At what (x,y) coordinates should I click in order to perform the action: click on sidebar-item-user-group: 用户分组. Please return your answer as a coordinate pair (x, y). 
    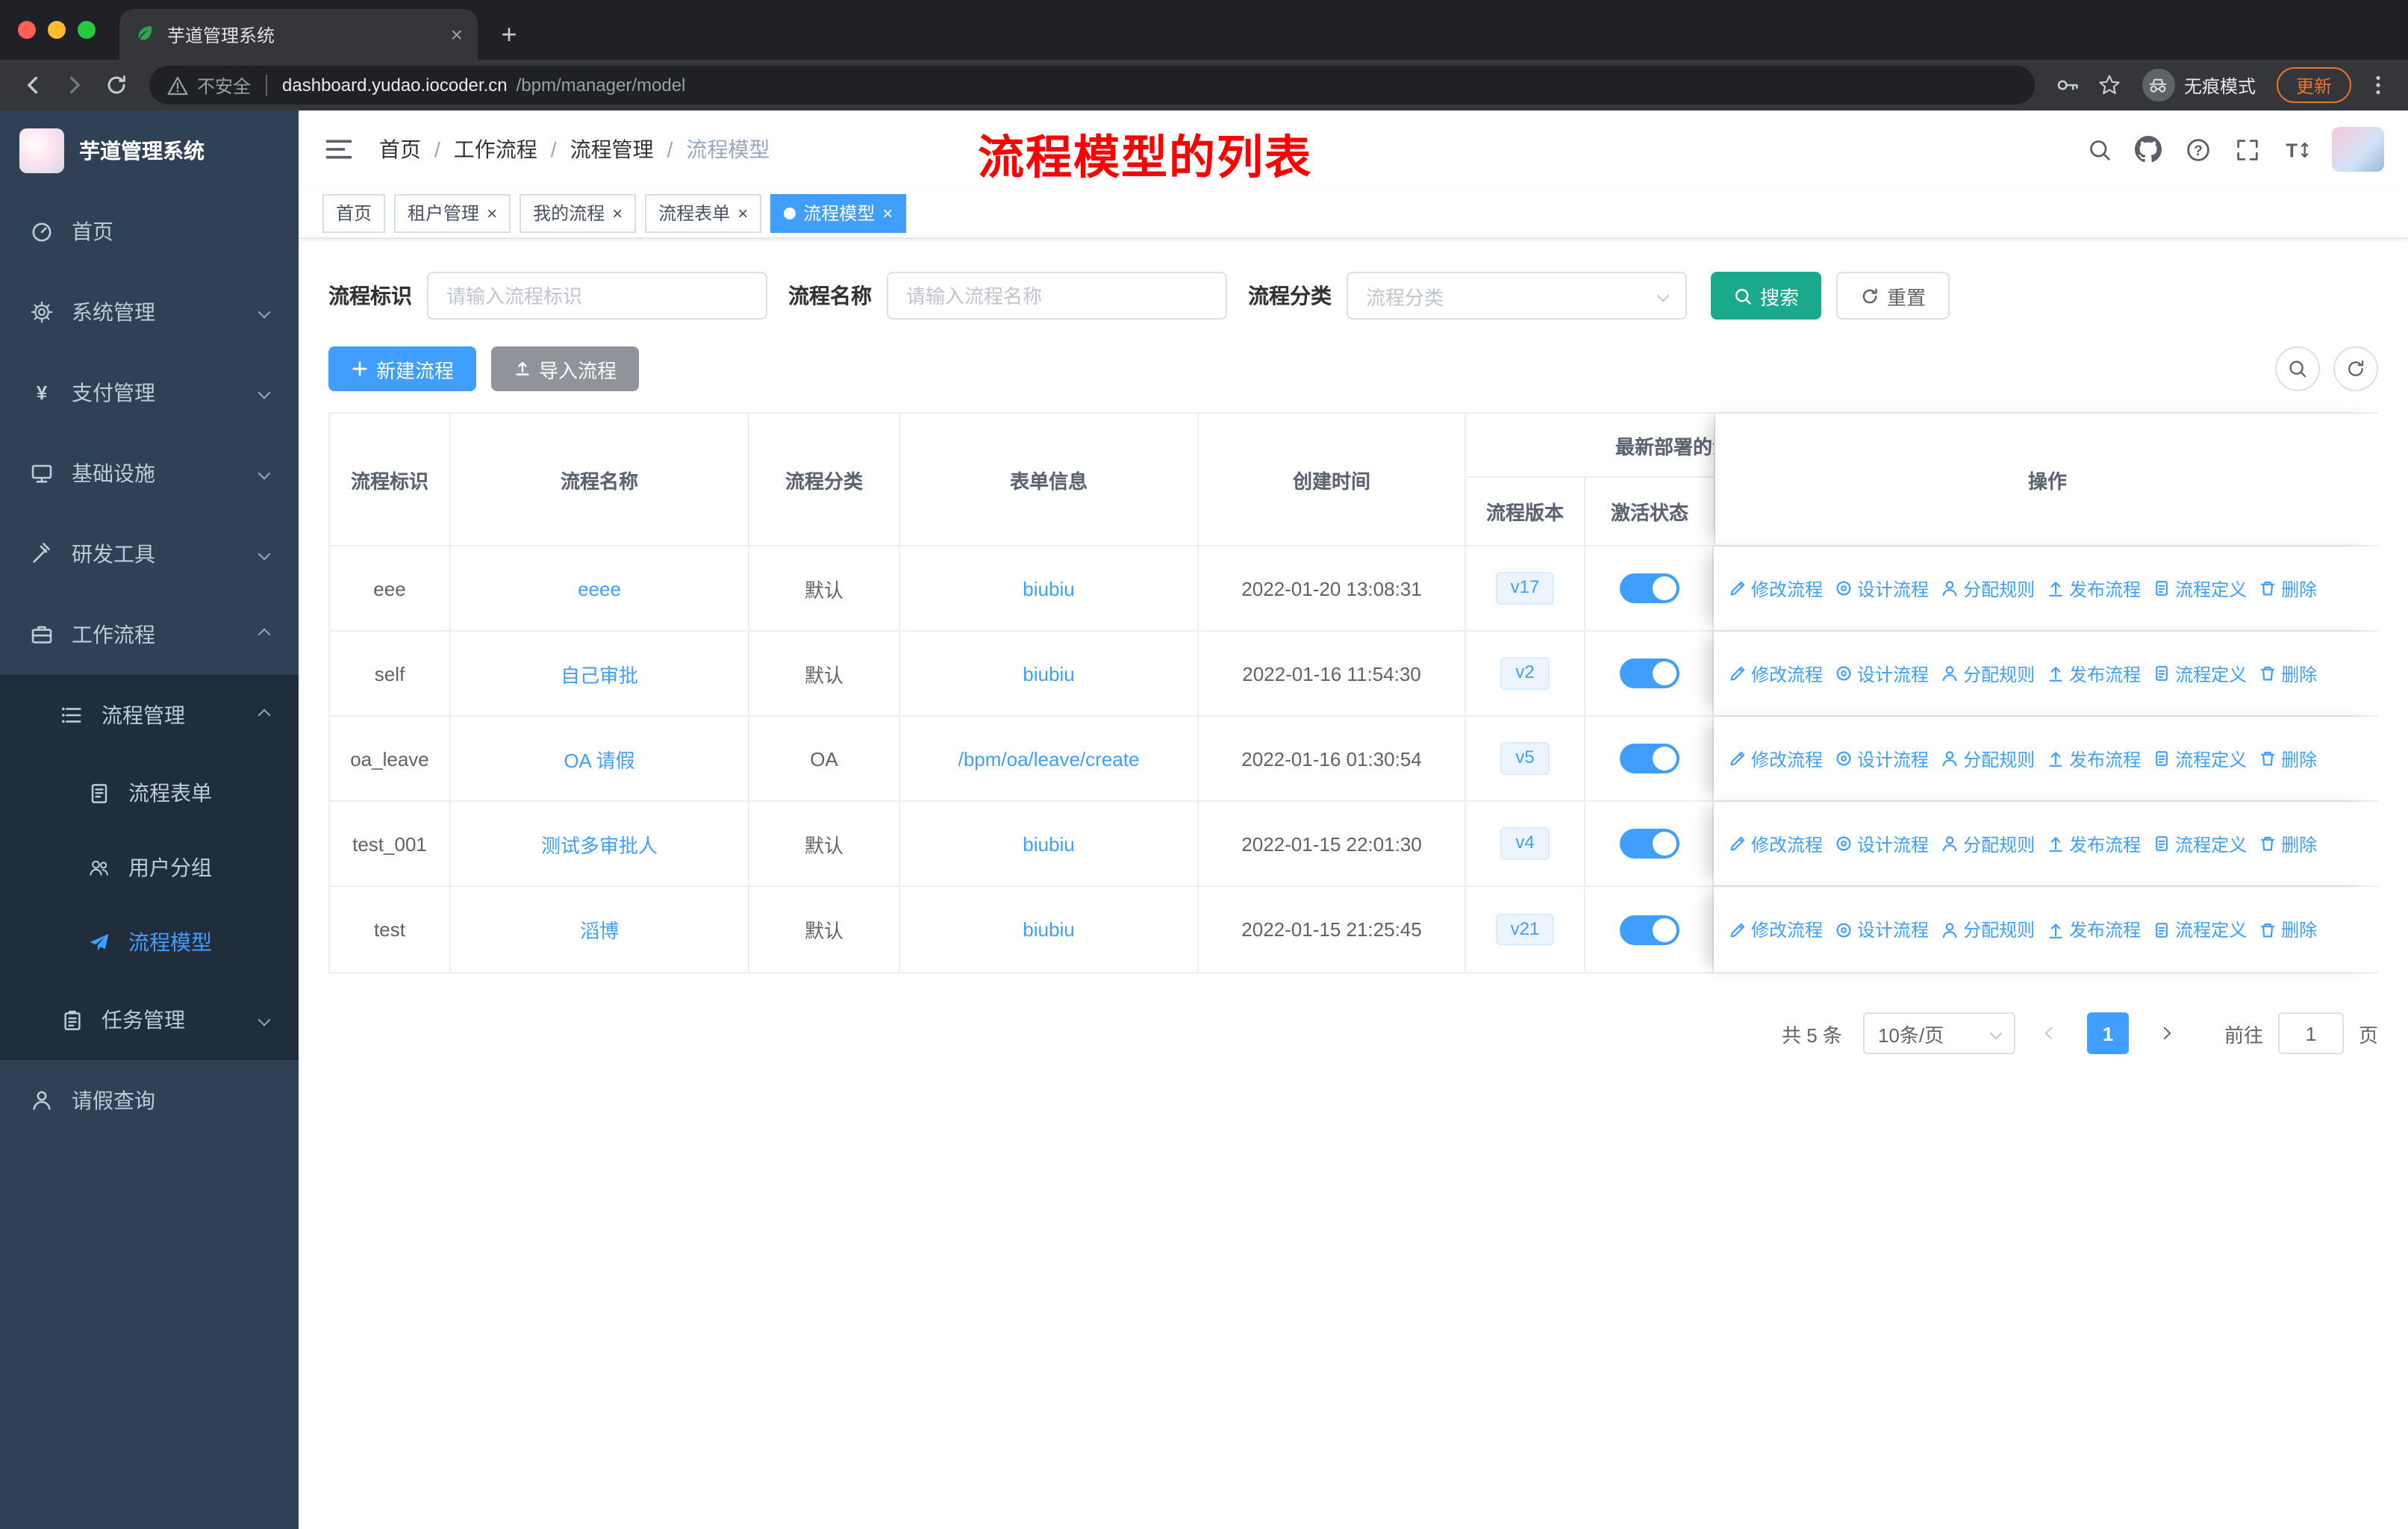
    Looking at the image, I should click on (149, 867).